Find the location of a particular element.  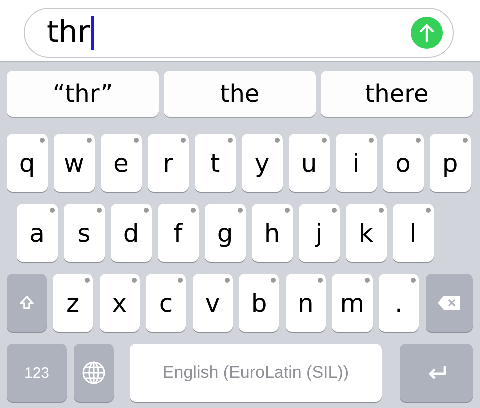

letter-key: l is located at coordinates (413, 233).